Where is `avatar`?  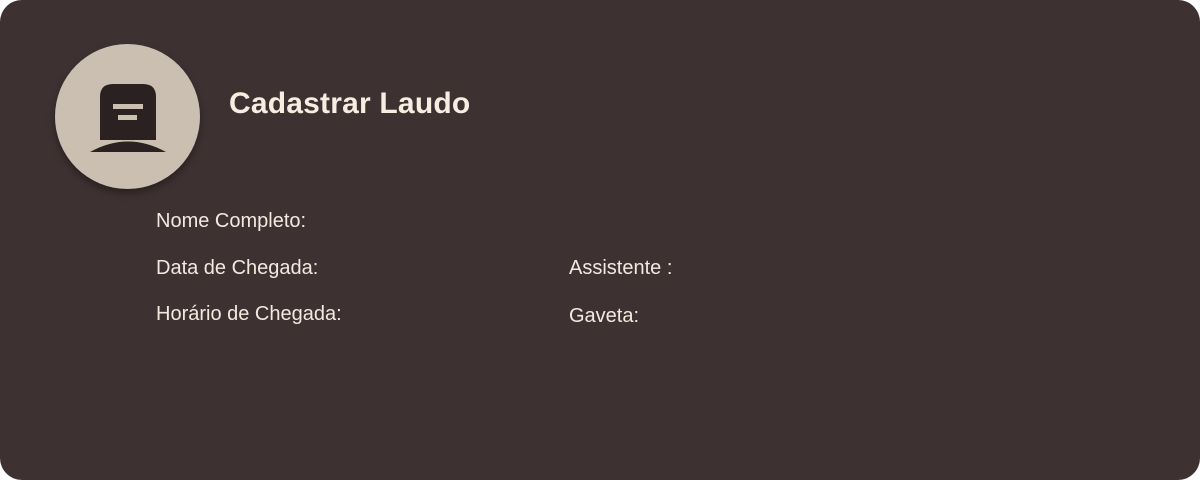
avatar is located at coordinates (127, 116).